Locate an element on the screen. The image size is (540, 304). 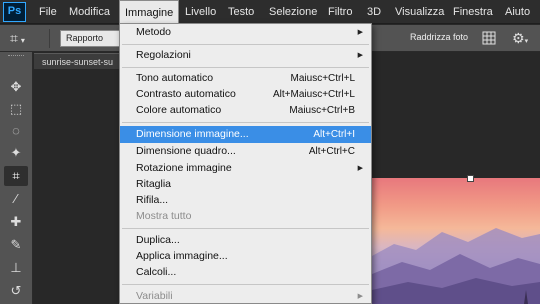
menu-item-variabili: Variabili ▶ is located at coordinates (245, 296).